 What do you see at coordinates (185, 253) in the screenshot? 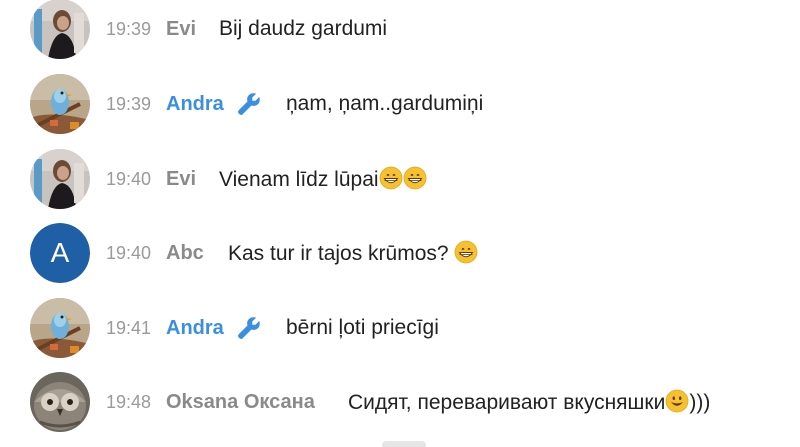
I see `message-author: Abc` at bounding box center [185, 253].